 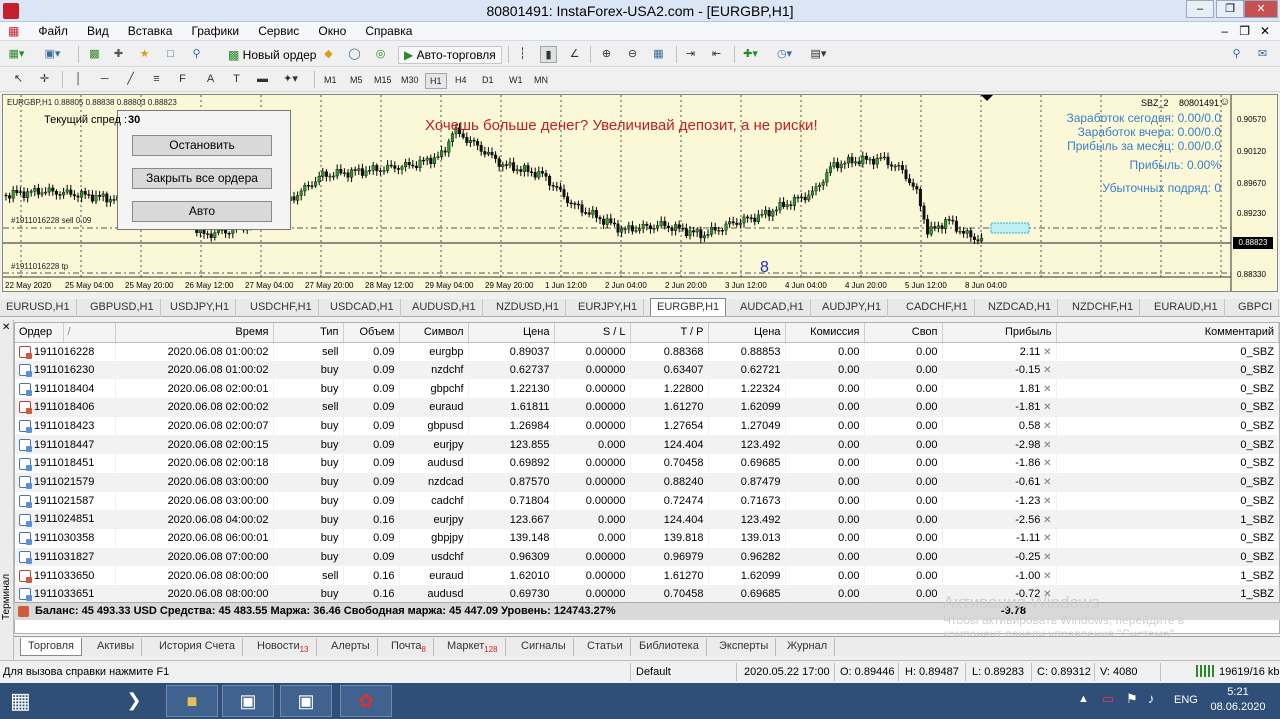 What do you see at coordinates (1236, 54) in the screenshot?
I see `search-icon: ⚲` at bounding box center [1236, 54].